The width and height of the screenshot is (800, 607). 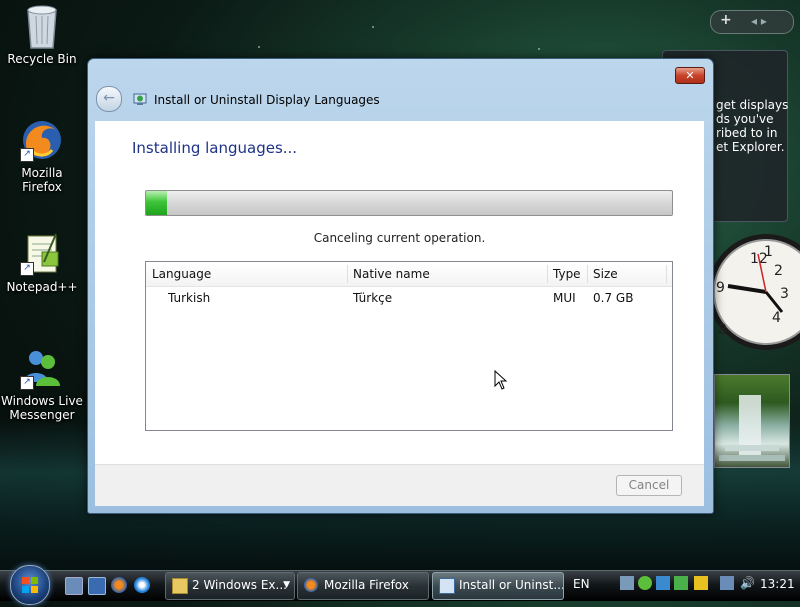 What do you see at coordinates (399, 238) in the screenshot?
I see `status-text: Canceling current operation.` at bounding box center [399, 238].